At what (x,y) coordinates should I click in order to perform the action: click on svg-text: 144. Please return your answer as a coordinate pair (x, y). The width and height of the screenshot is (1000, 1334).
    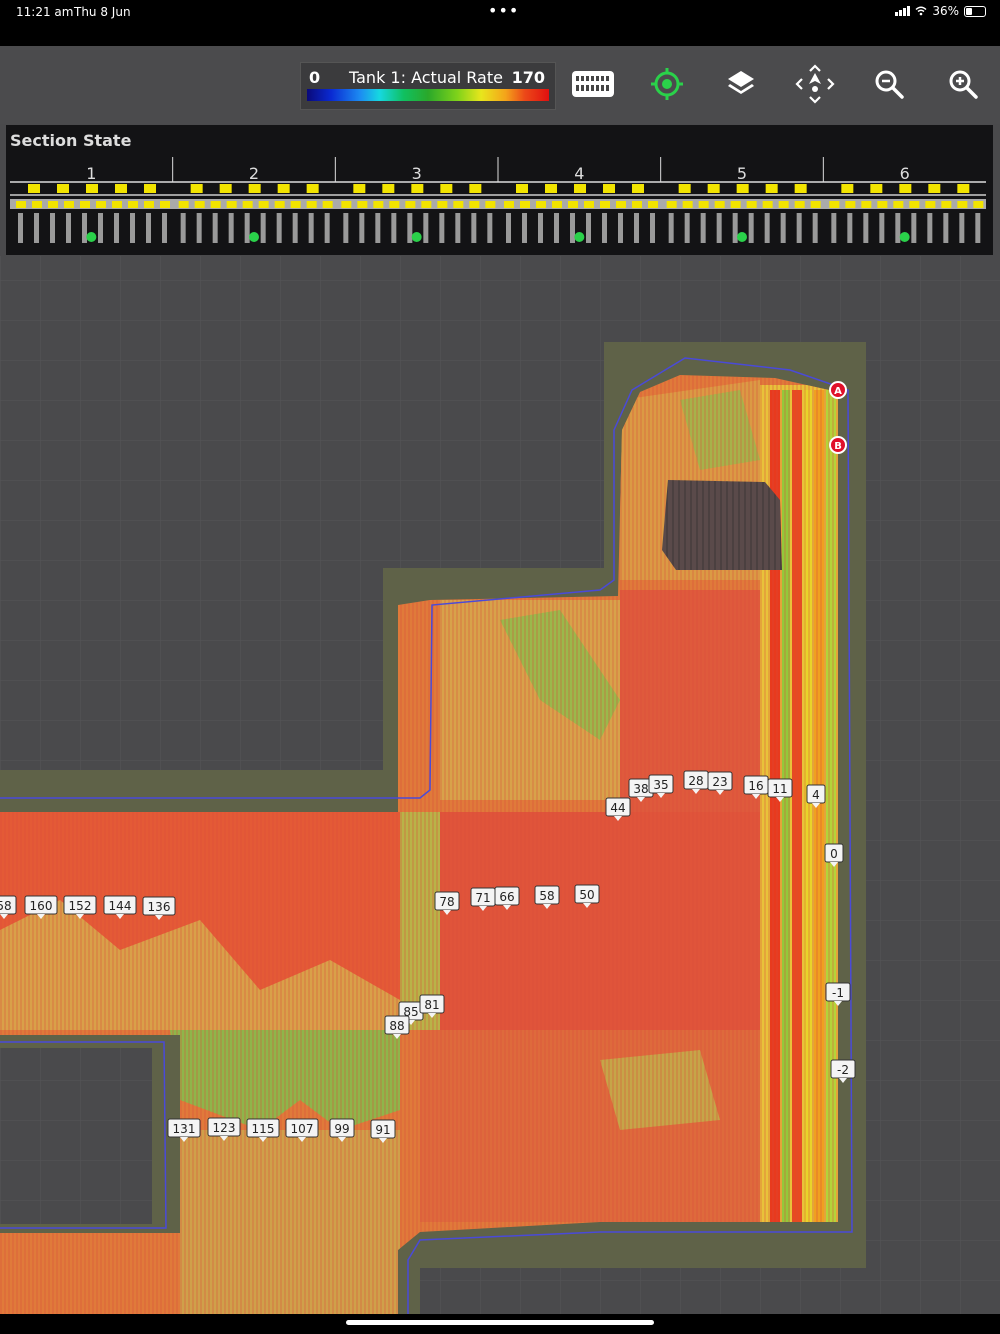
    Looking at the image, I should click on (120, 906).